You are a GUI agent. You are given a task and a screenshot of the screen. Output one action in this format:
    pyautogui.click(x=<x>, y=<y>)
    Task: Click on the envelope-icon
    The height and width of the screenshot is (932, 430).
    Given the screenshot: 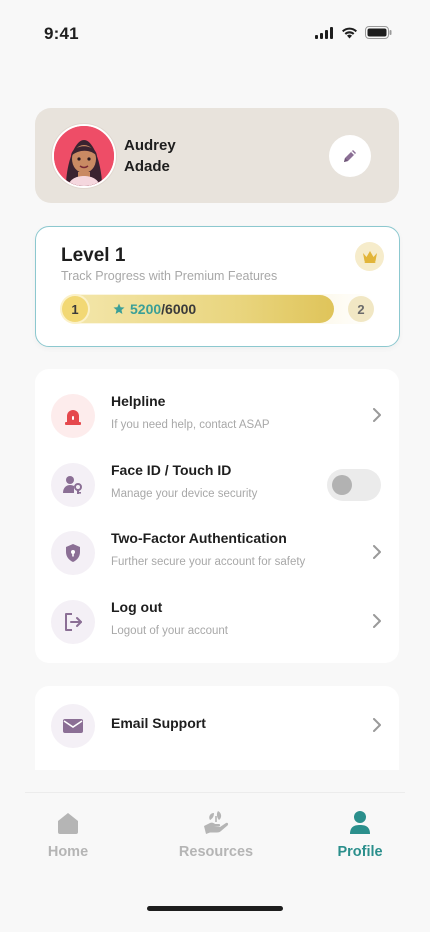 What is the action you would take?
    pyautogui.click(x=73, y=726)
    